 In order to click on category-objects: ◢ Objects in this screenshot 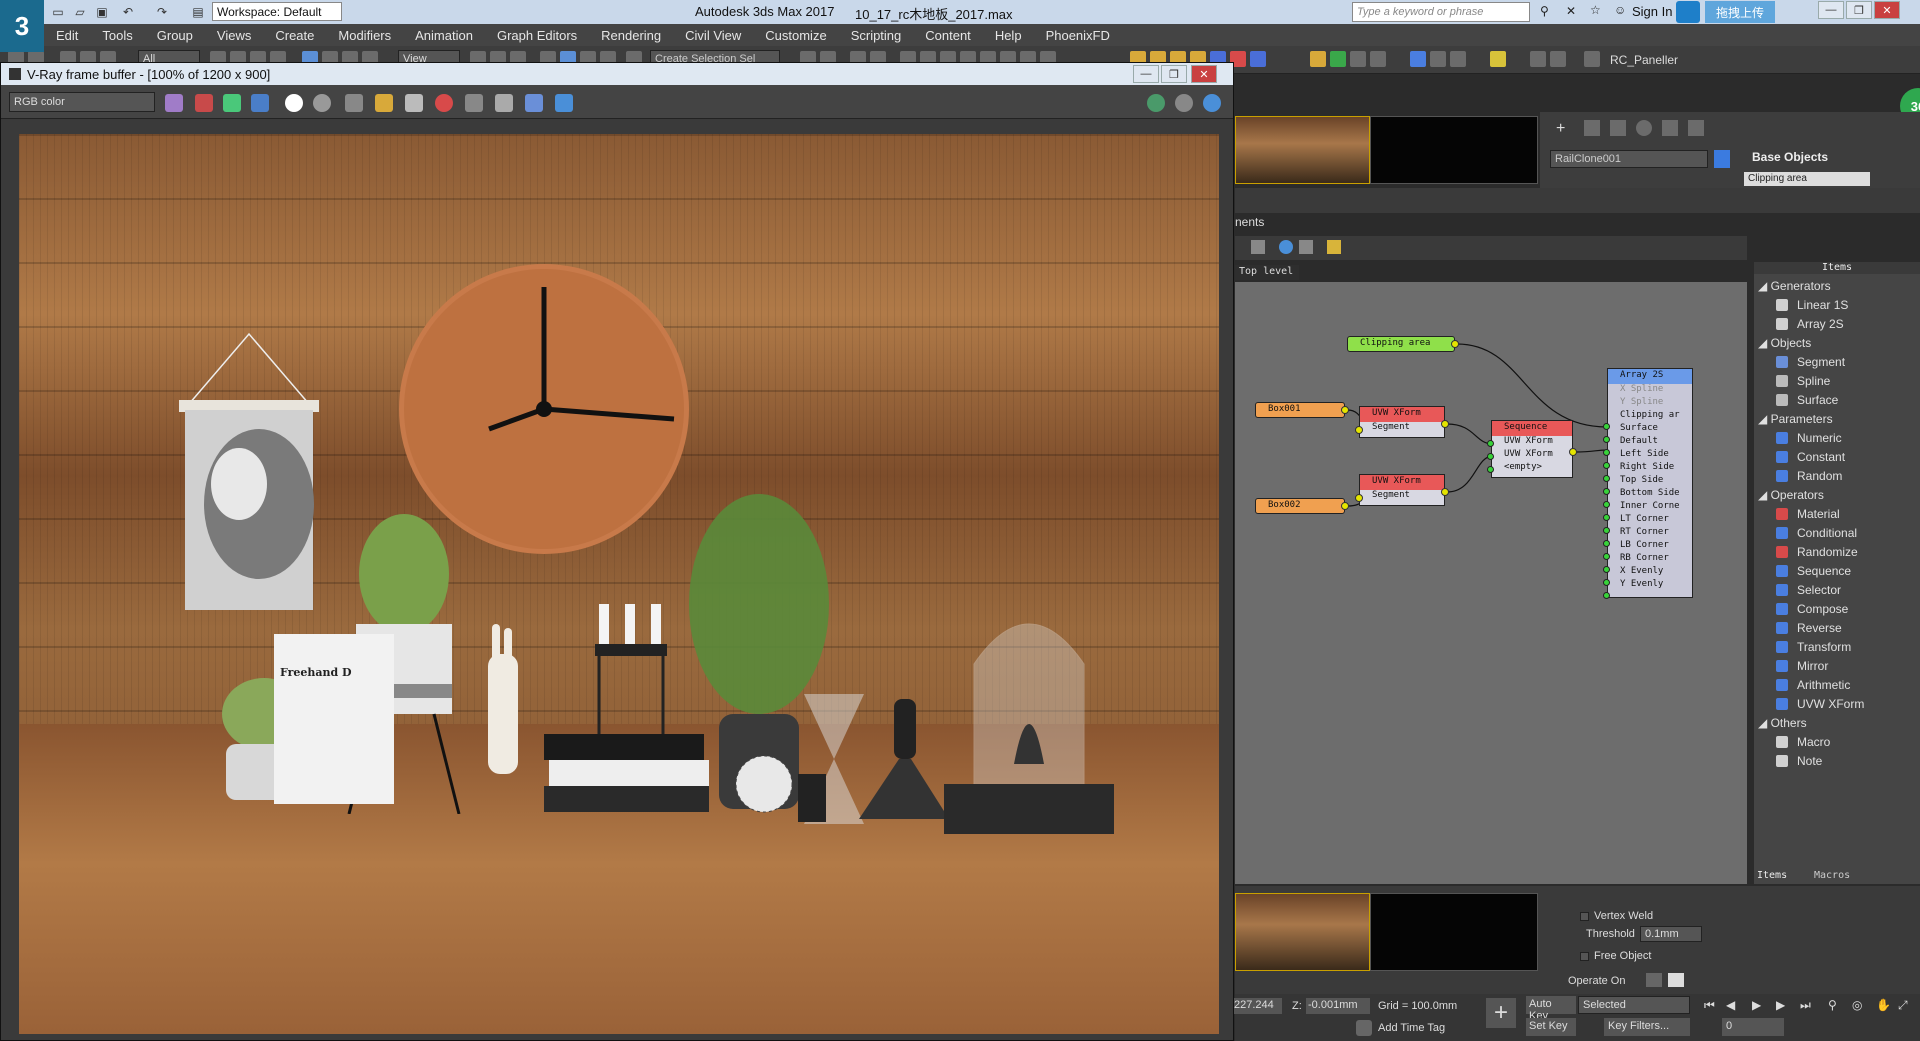, I will do `click(1784, 343)`.